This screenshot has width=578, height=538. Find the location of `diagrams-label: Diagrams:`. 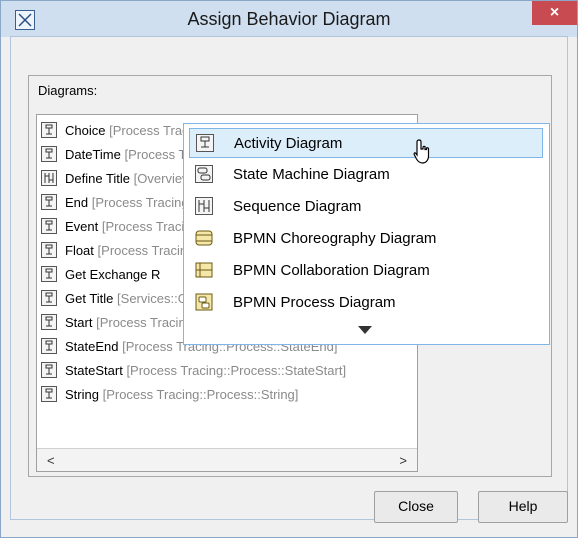

diagrams-label: Diagrams: is located at coordinates (68, 90).